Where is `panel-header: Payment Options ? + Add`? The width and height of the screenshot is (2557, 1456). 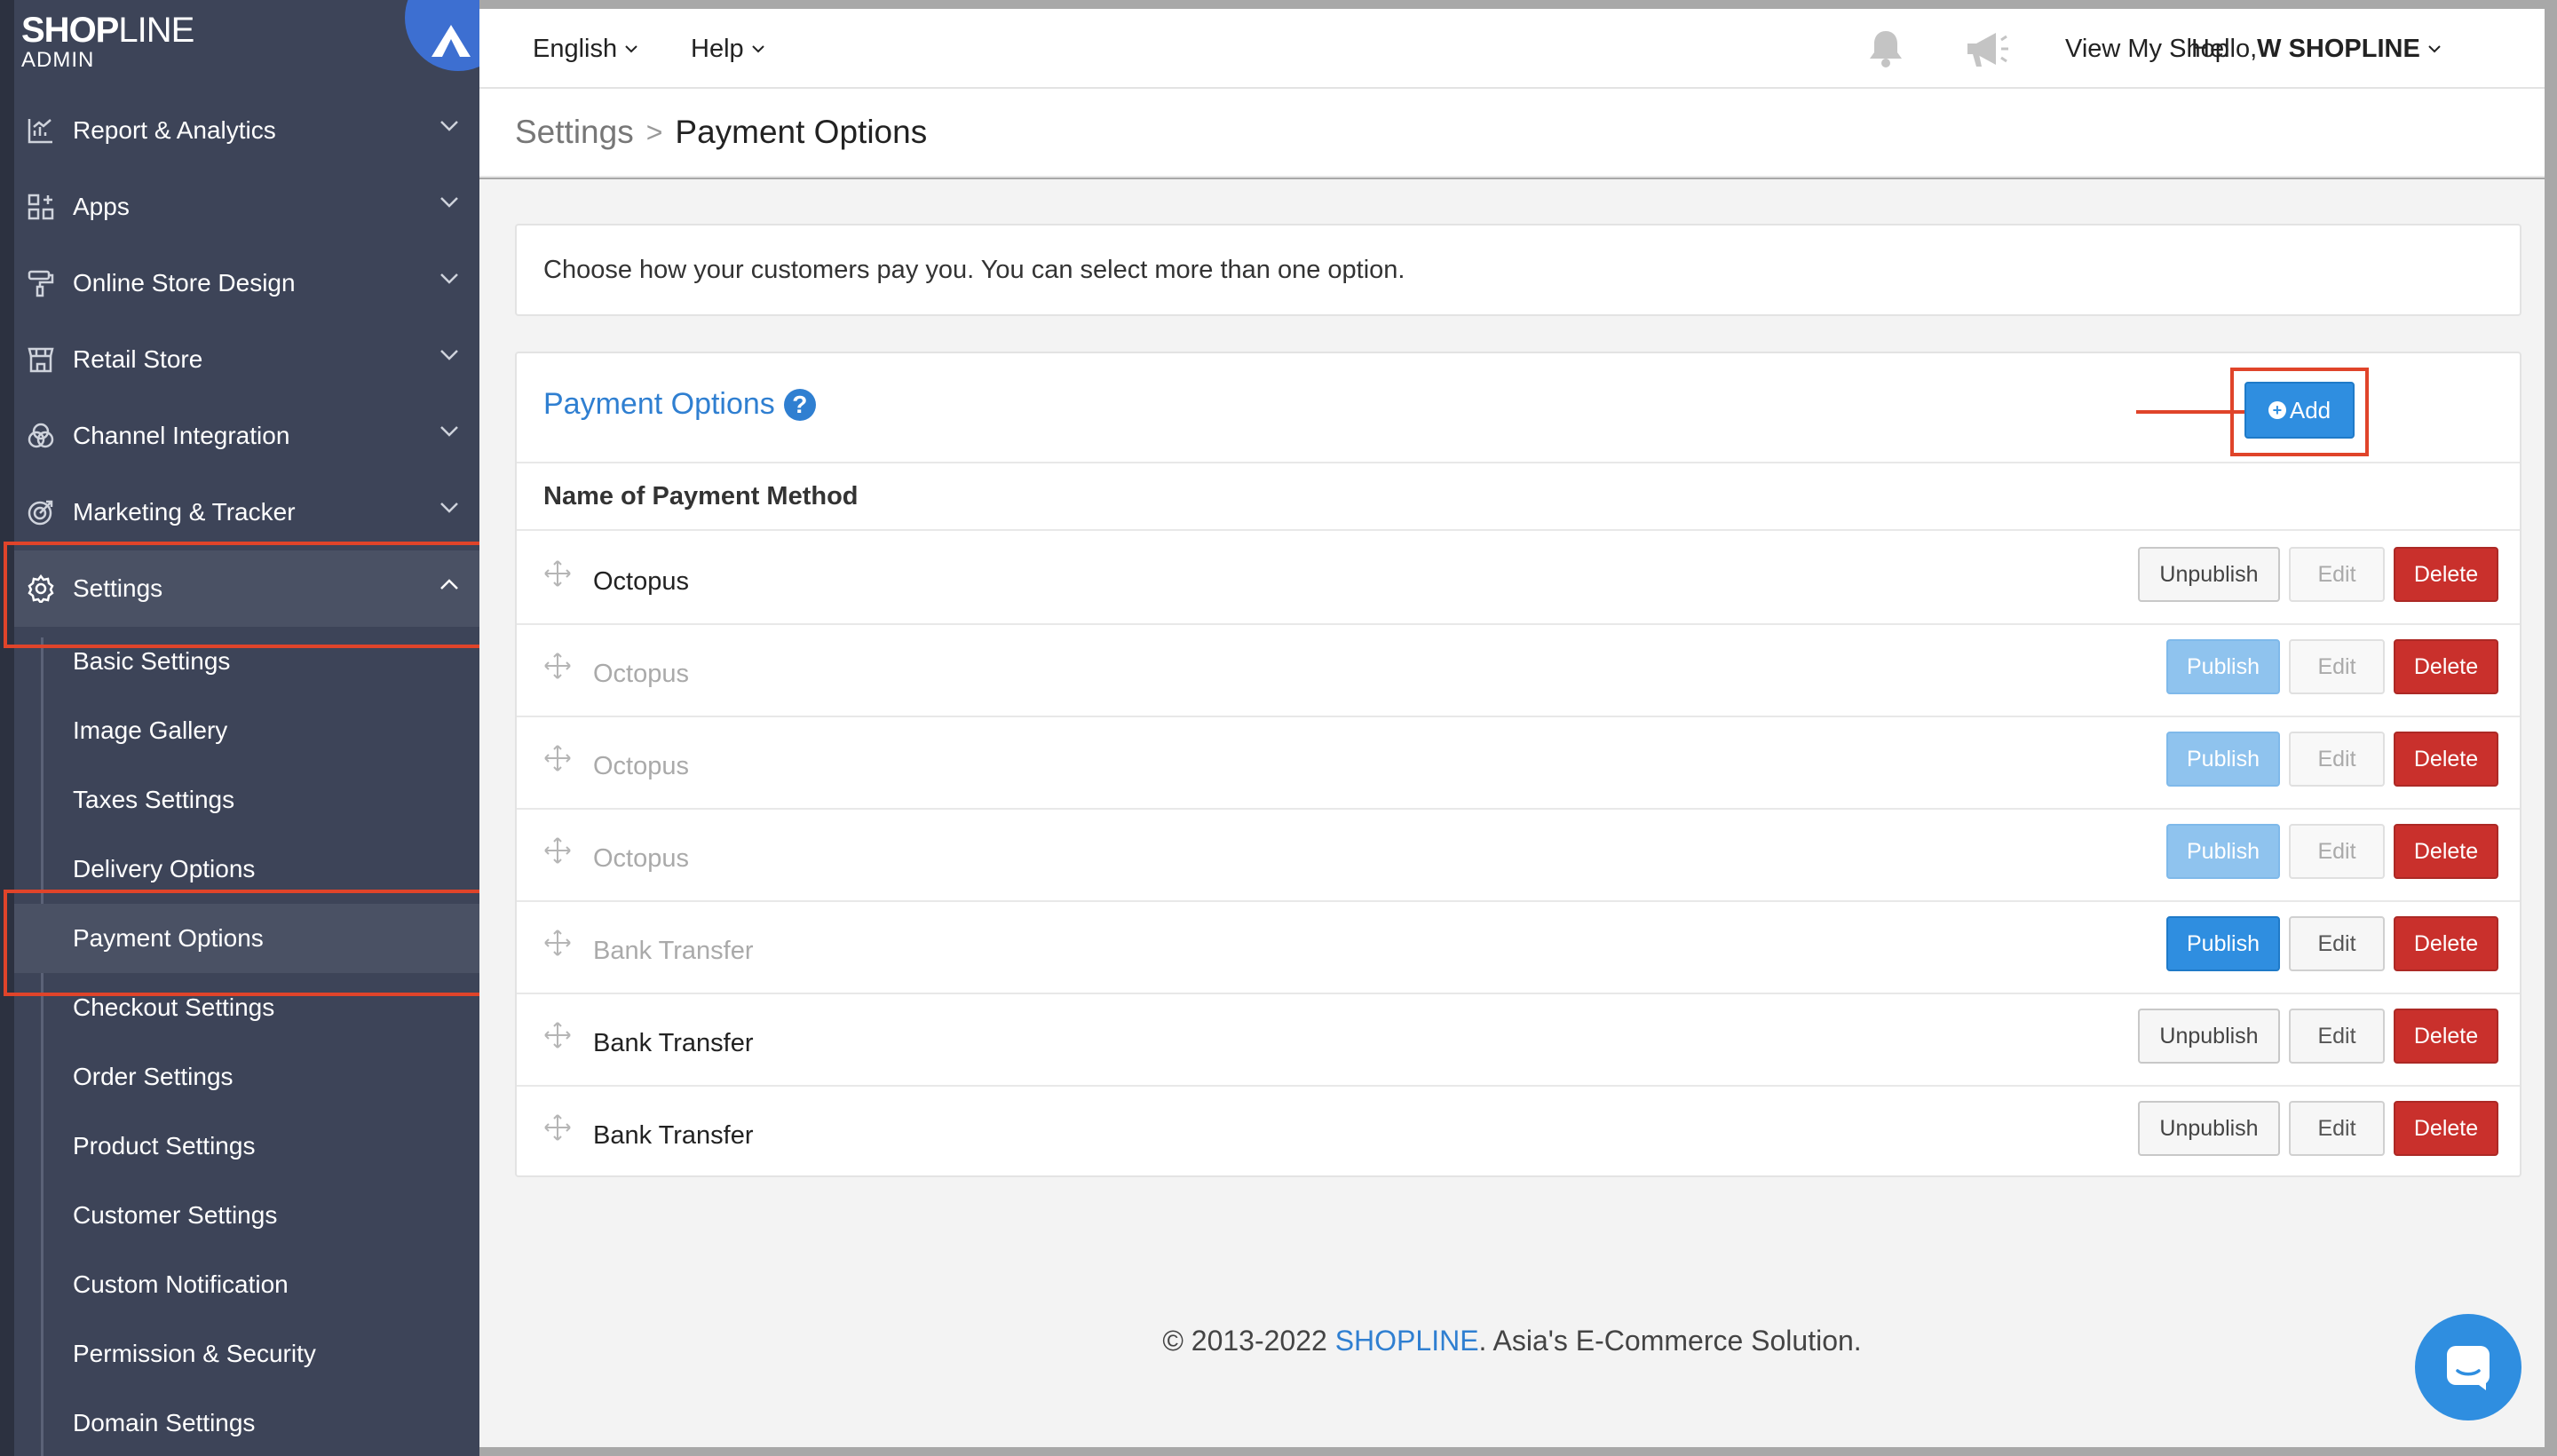
panel-header: Payment Options ? + Add is located at coordinates (1518, 408).